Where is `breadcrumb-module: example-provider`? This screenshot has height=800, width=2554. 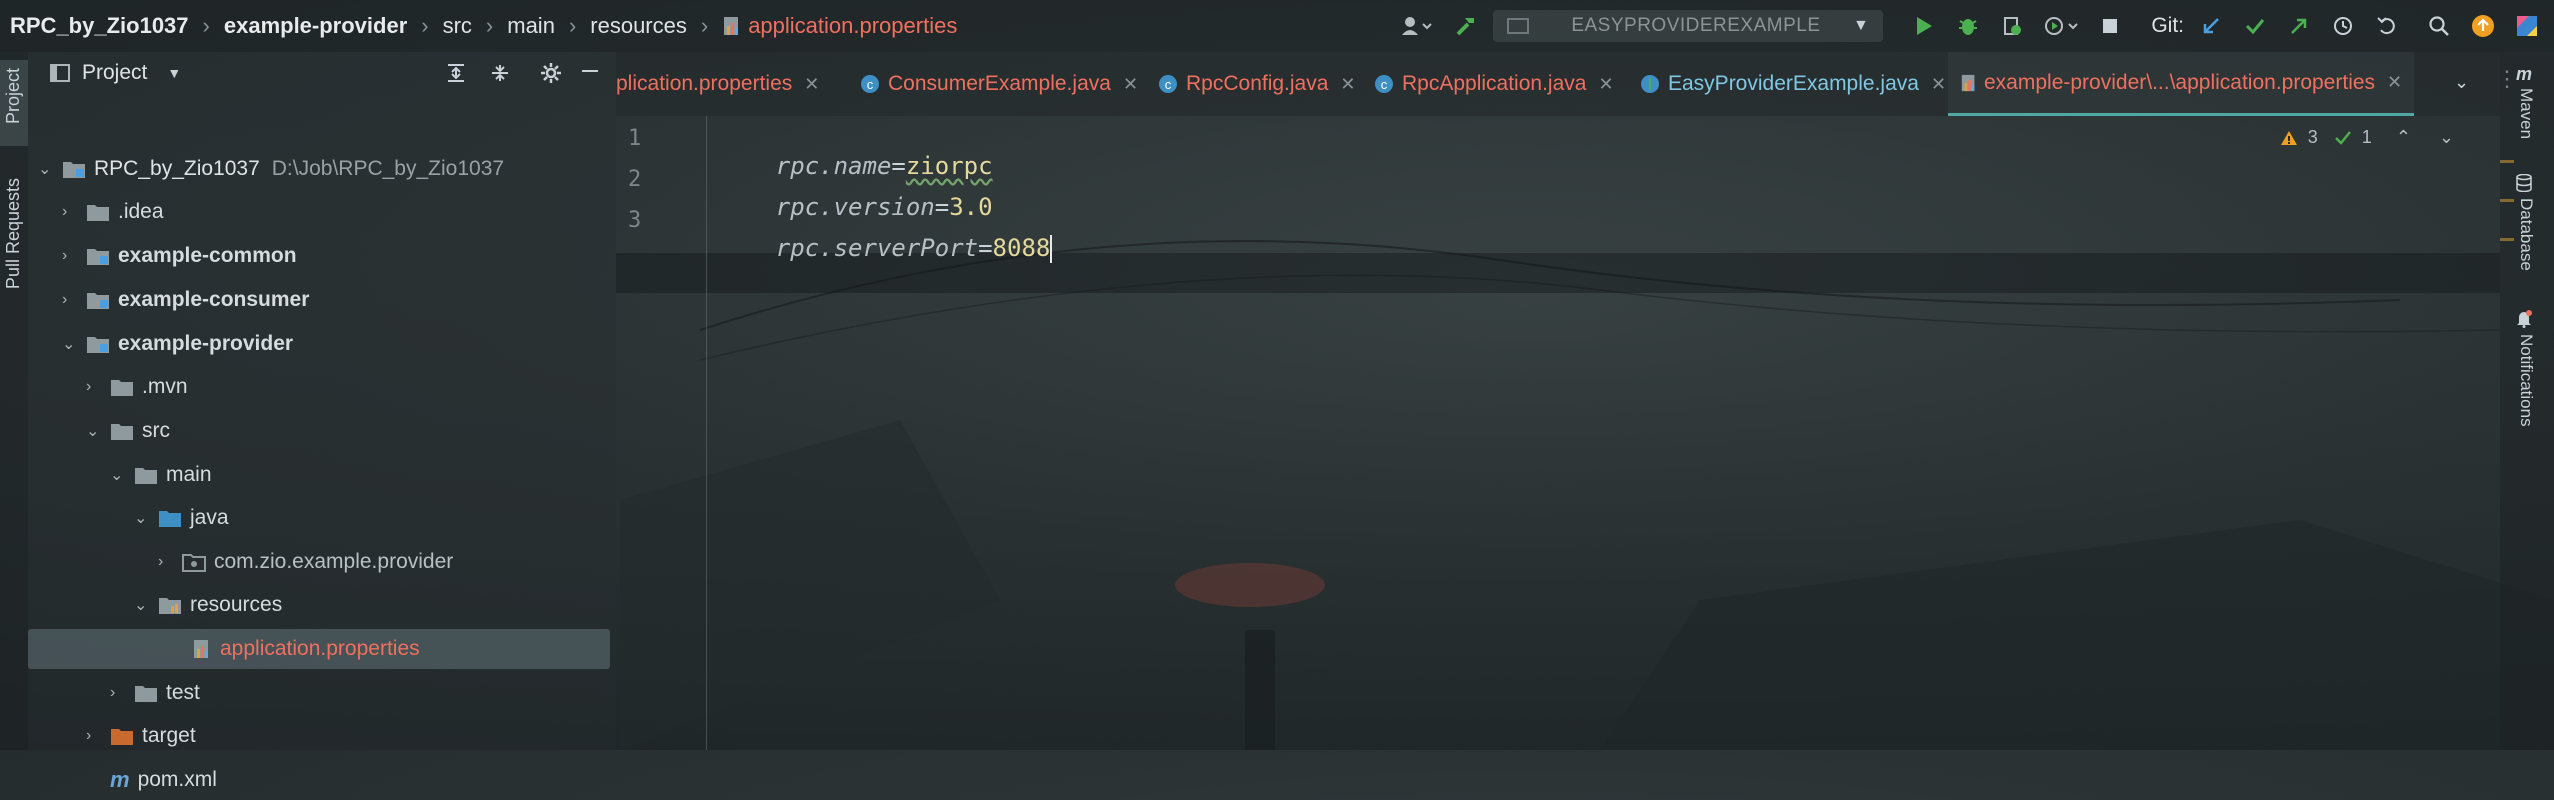
breadcrumb-module: example-provider is located at coordinates (315, 26).